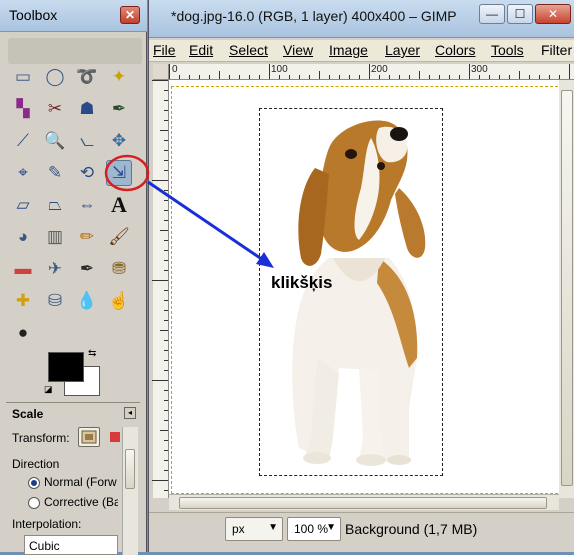 The image size is (574, 555). Describe the element at coordinates (23, 301) in the screenshot. I see `heal-icon: ✚` at that location.